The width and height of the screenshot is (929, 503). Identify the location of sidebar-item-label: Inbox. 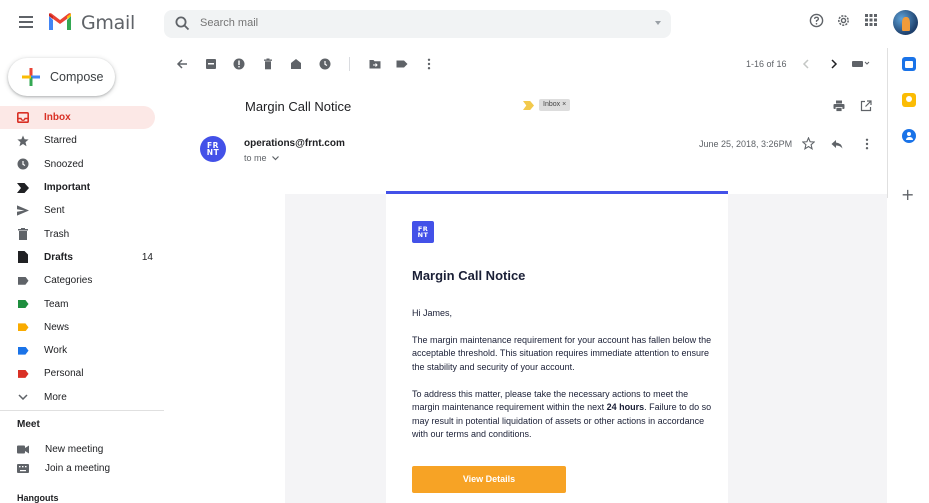
(57, 118).